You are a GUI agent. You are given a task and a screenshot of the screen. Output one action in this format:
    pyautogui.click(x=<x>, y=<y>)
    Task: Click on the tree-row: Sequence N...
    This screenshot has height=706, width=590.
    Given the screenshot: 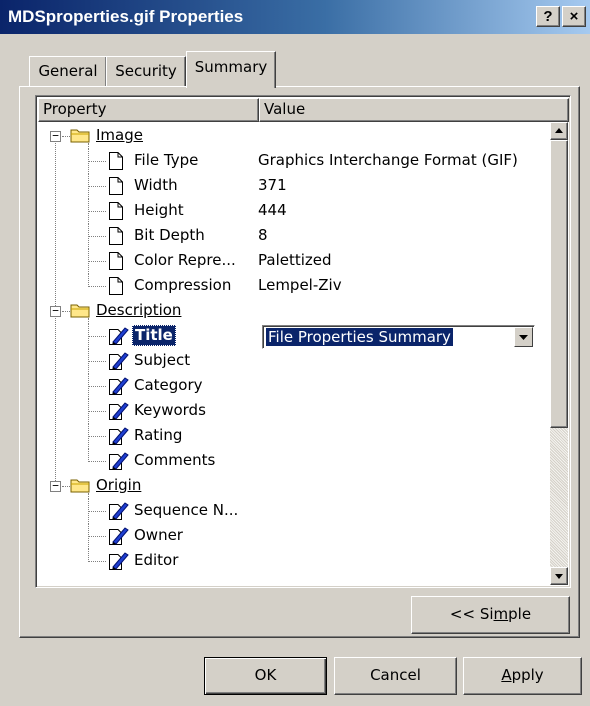 What is the action you would take?
    pyautogui.click(x=293, y=511)
    